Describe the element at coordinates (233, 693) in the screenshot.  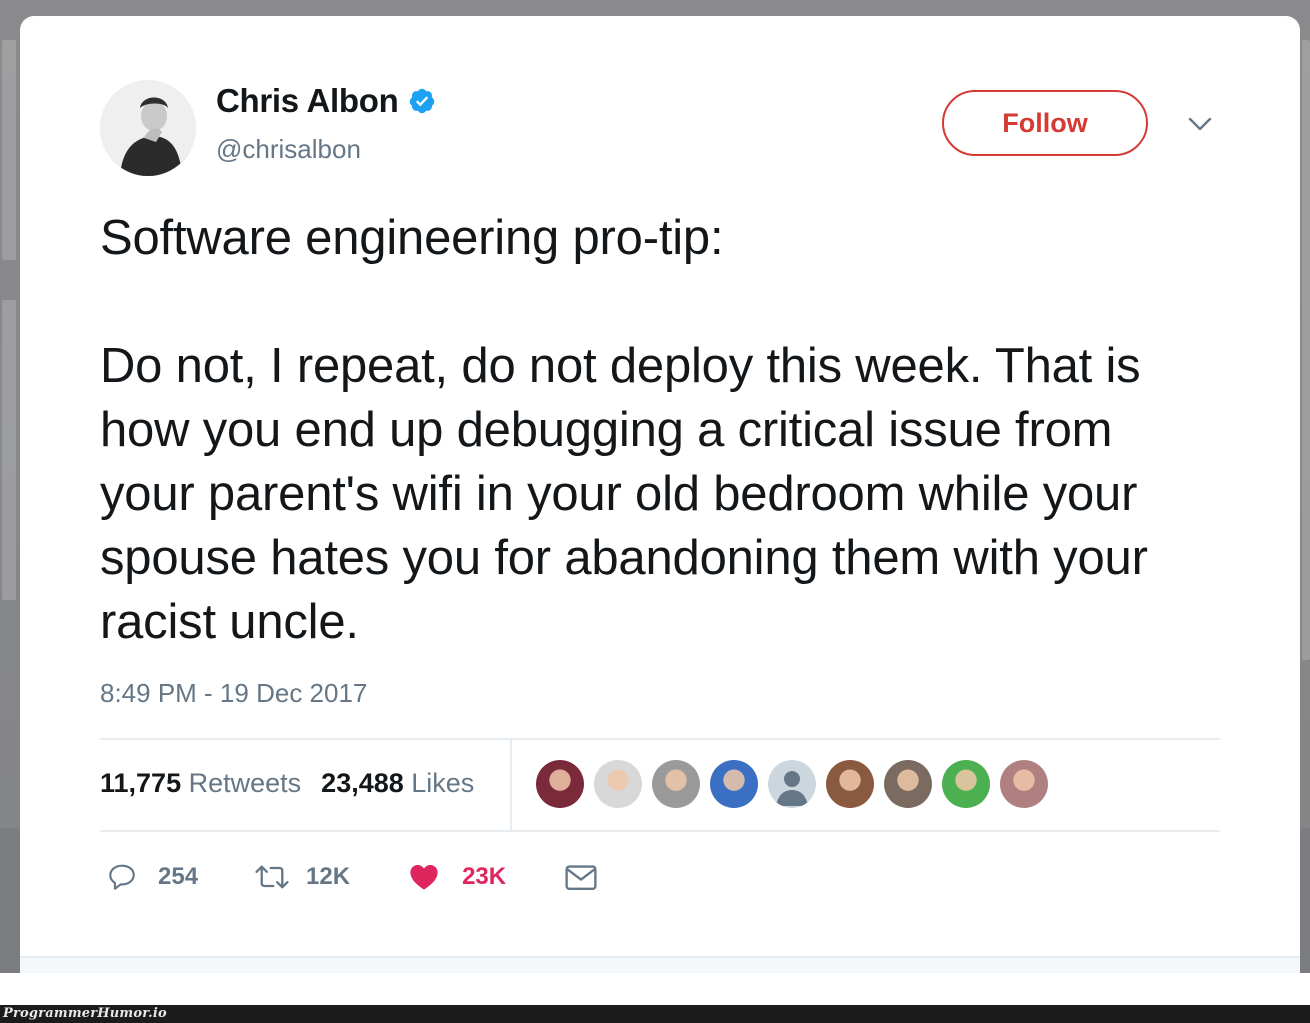
I see `tweet-timestamp: 8:49 PM - 19 Dec 2017` at that location.